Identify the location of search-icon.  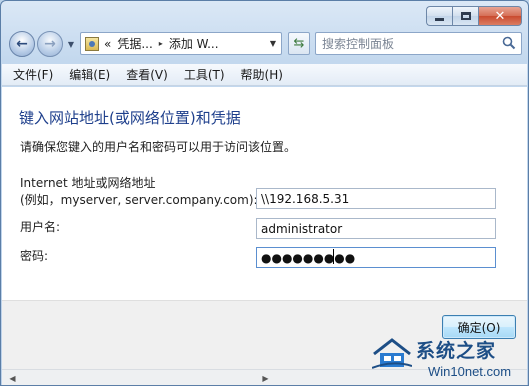
(509, 43).